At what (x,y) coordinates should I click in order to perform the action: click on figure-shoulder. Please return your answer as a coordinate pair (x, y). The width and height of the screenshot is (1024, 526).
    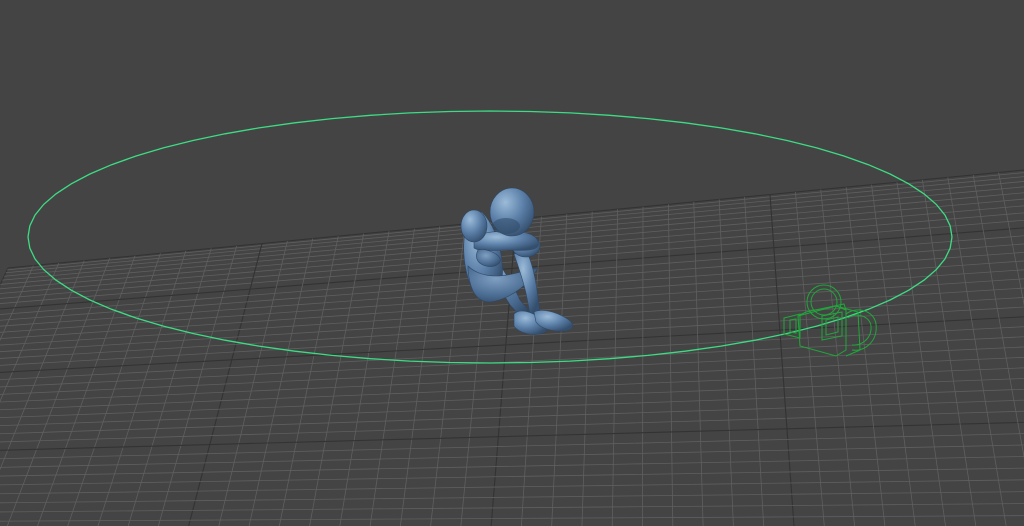
    Looking at the image, I should click on (474, 226).